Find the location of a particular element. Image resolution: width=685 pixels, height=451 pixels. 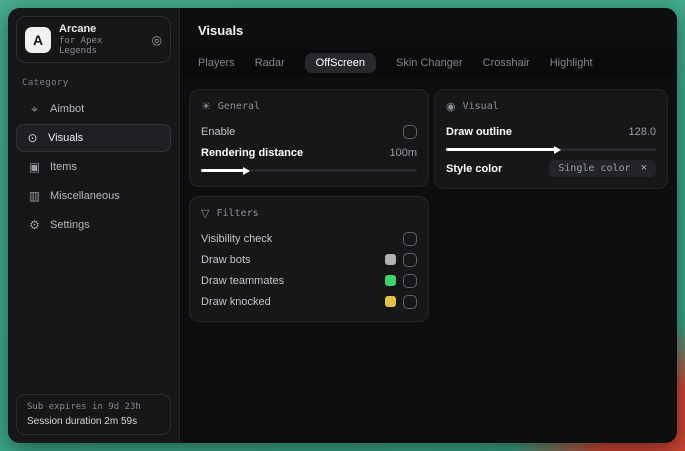

style-color-label: Style color is located at coordinates (474, 168).